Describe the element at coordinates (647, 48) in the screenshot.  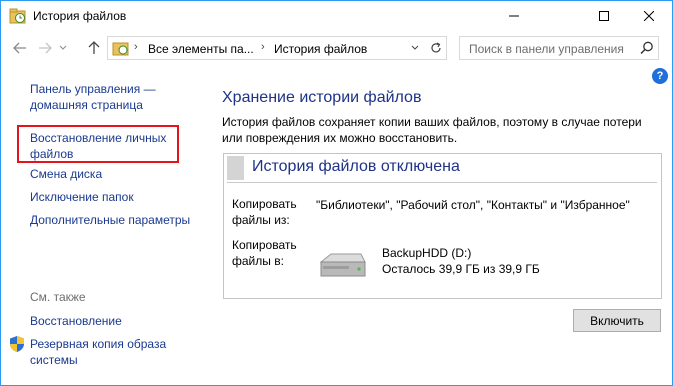
I see `search-icon` at that location.